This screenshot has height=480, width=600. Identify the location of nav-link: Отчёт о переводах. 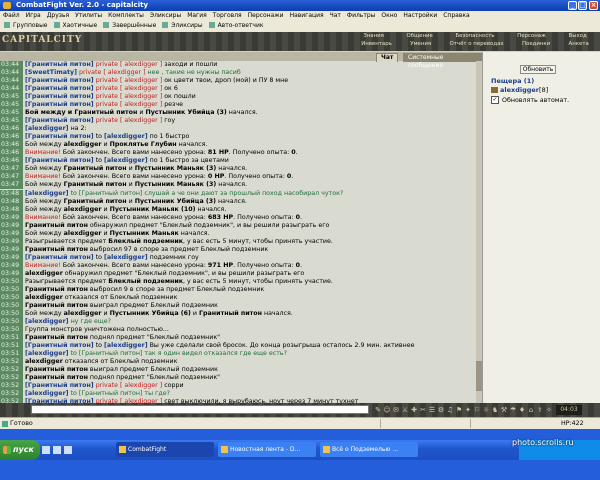
(477, 45).